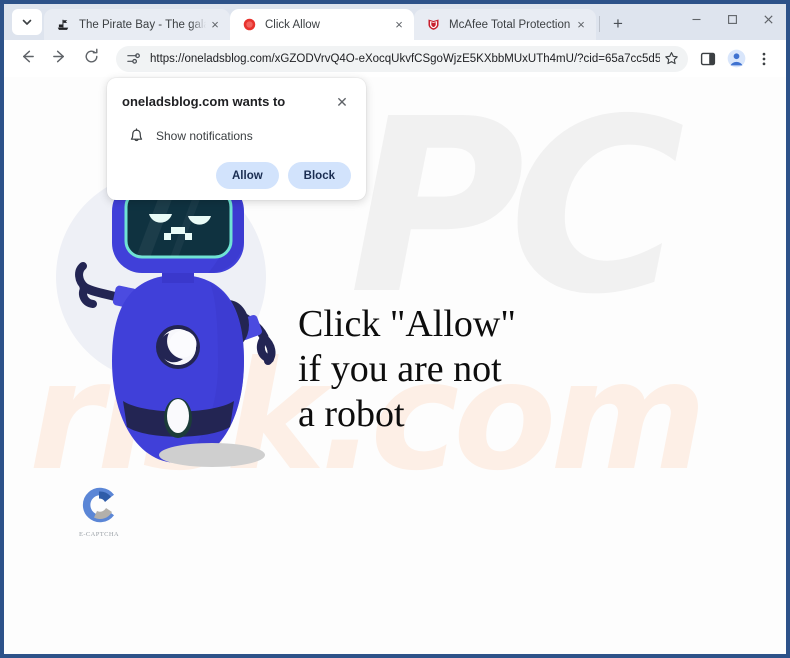 The height and width of the screenshot is (658, 790). What do you see at coordinates (510, 24) in the screenshot?
I see `tab-title: McAfee Total Protection` at bounding box center [510, 24].